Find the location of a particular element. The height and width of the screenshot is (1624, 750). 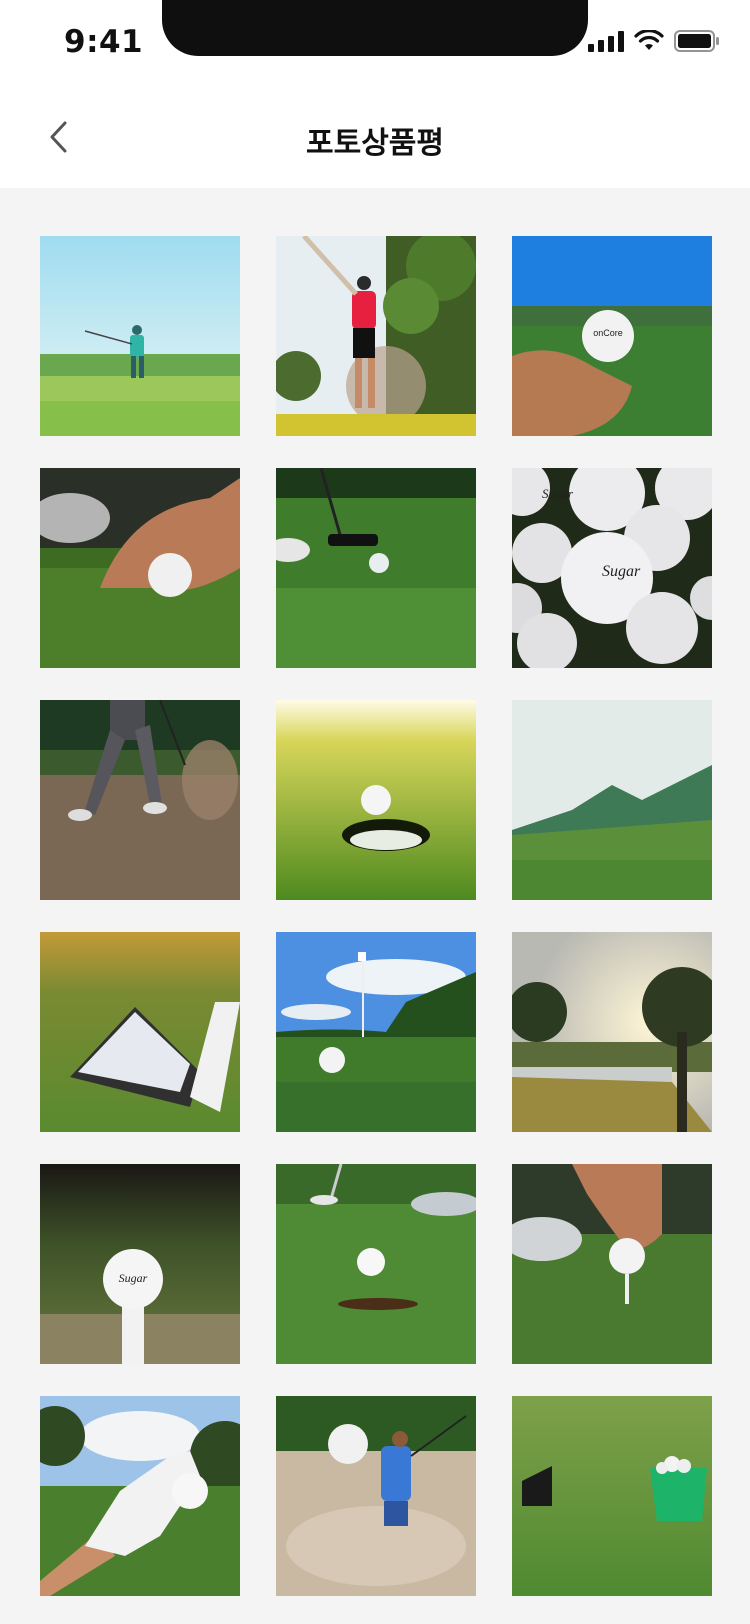

golfer-red-shirt-photo is located at coordinates (376, 336).